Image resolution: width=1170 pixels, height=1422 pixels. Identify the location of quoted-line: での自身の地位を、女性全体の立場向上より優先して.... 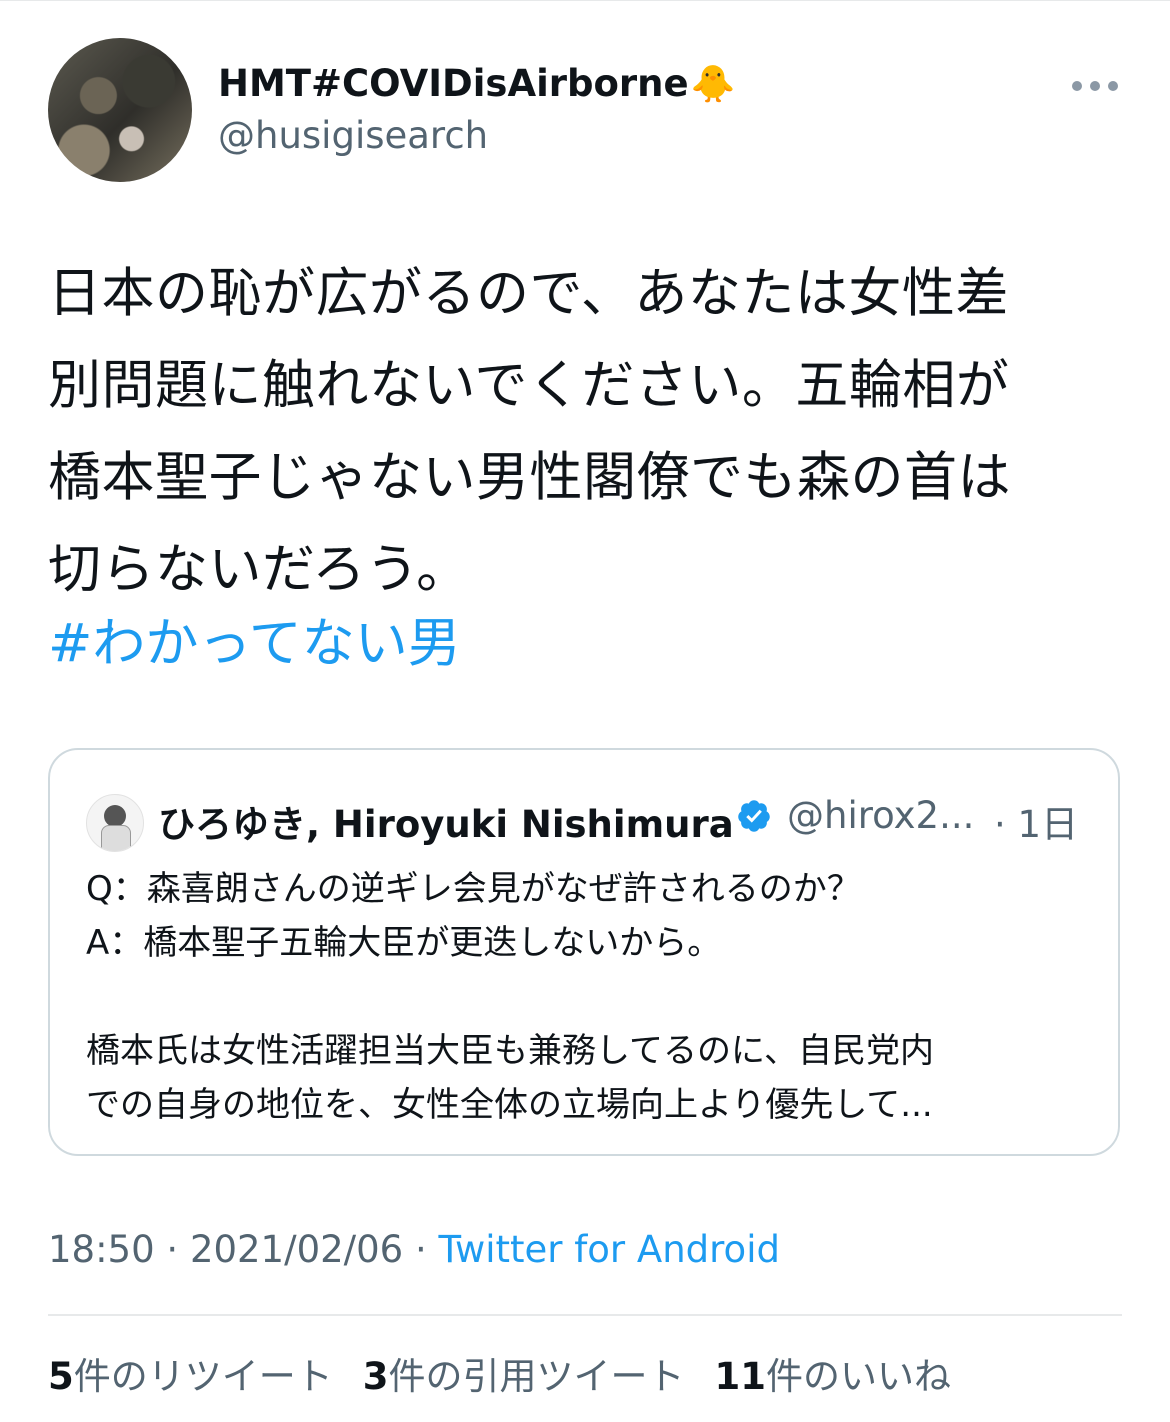
(509, 1105).